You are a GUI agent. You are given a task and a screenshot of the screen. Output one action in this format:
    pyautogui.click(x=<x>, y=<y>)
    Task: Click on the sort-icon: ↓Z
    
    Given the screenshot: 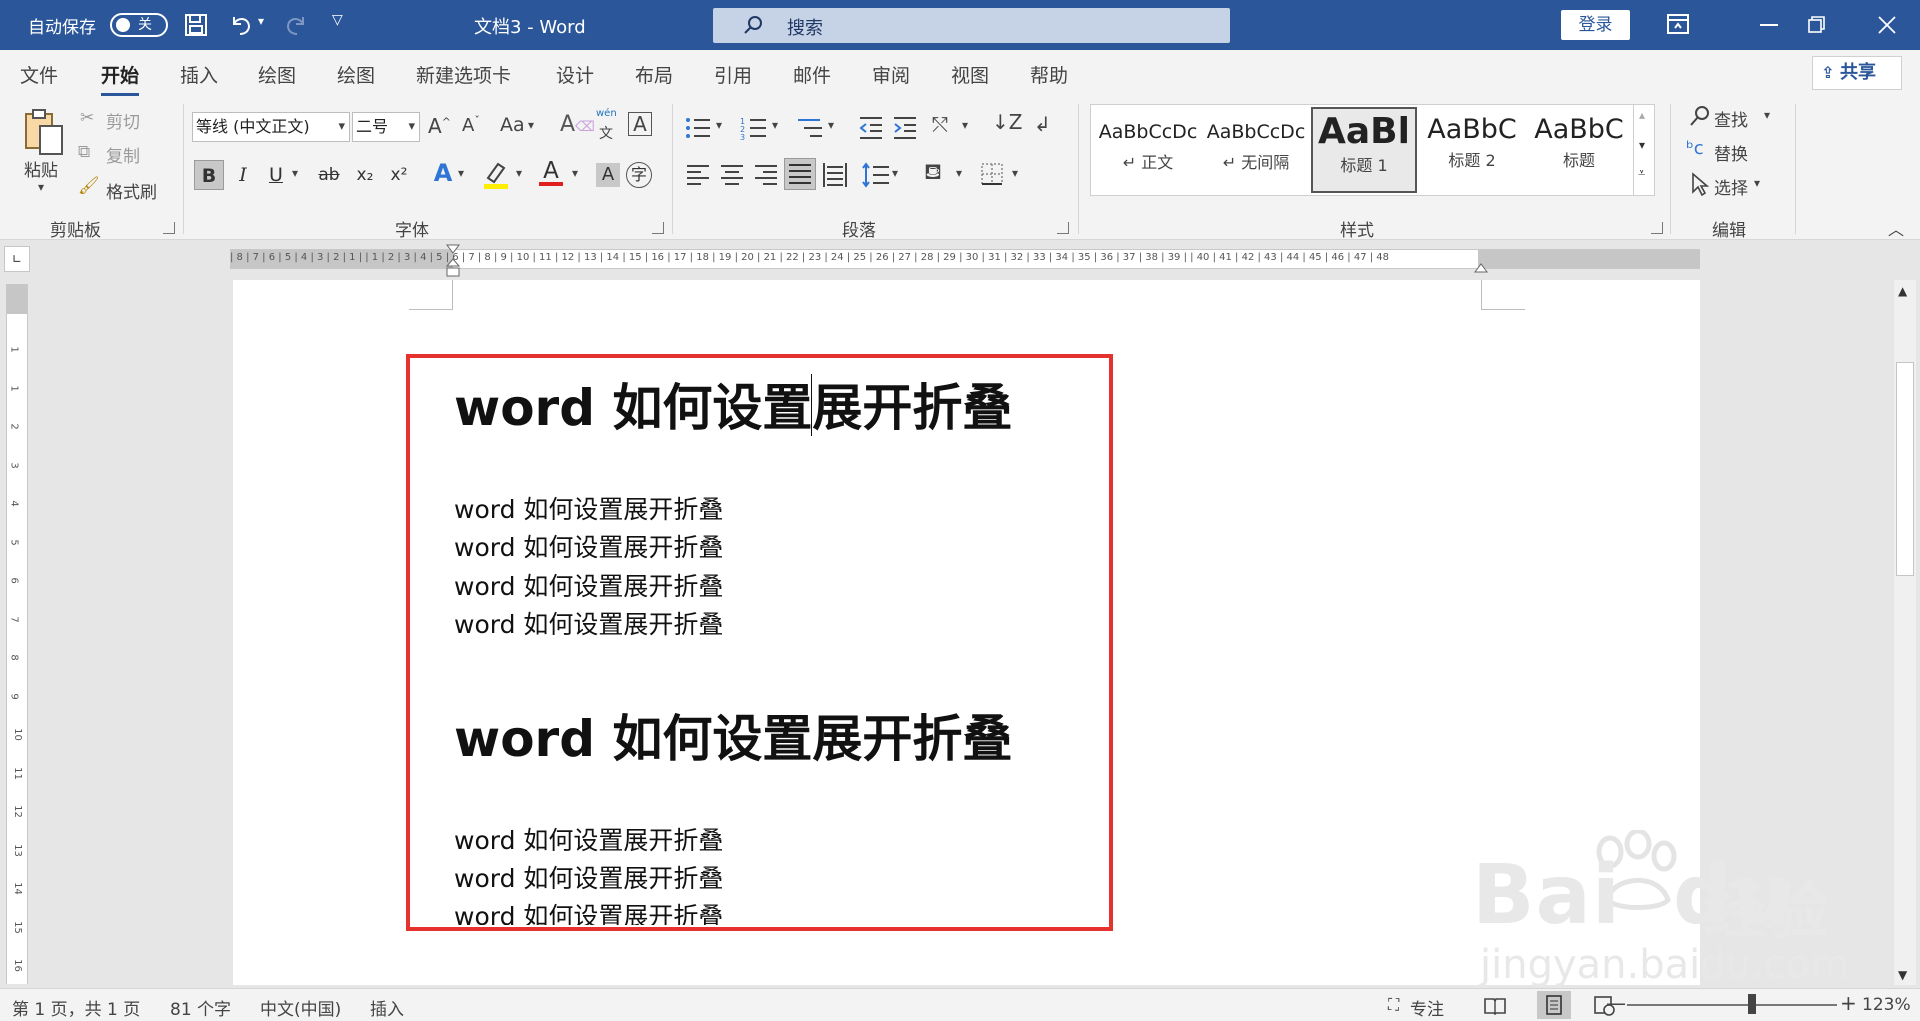 What is the action you would take?
    pyautogui.click(x=1007, y=122)
    